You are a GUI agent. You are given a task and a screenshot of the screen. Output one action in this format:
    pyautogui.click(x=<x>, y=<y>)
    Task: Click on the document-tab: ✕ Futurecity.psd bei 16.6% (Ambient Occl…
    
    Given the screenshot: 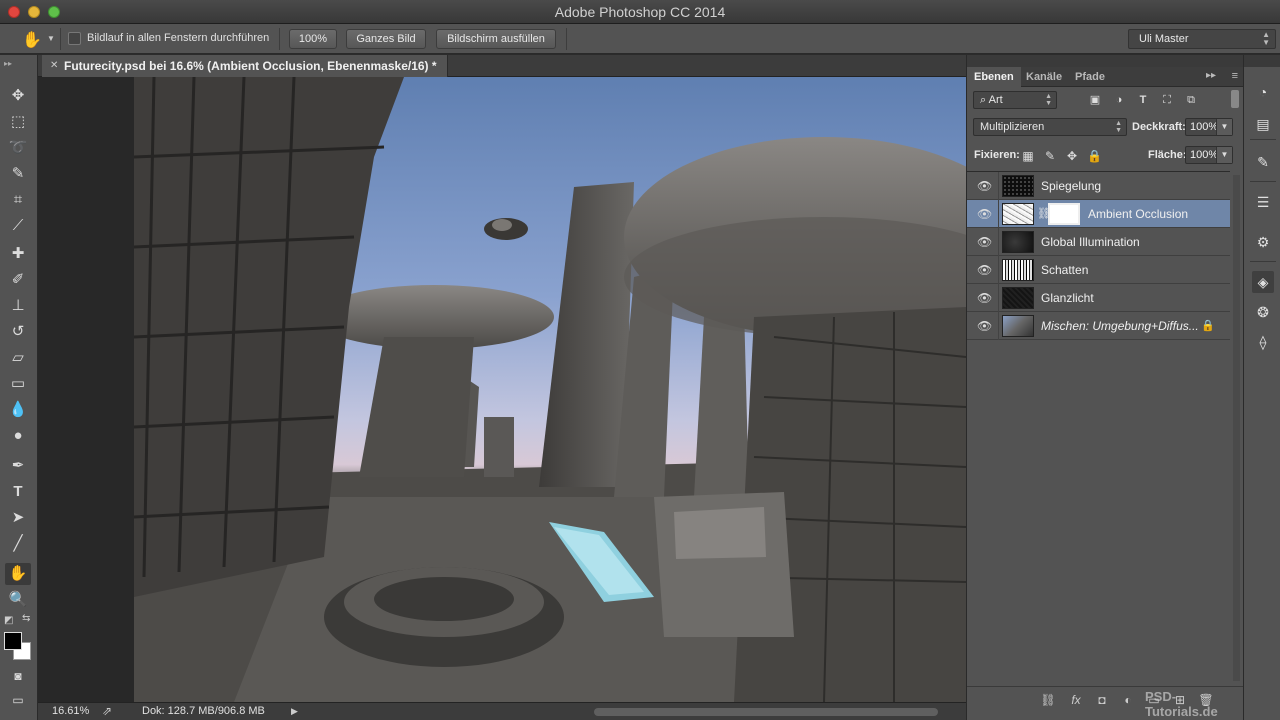 What is the action you would take?
    pyautogui.click(x=245, y=66)
    